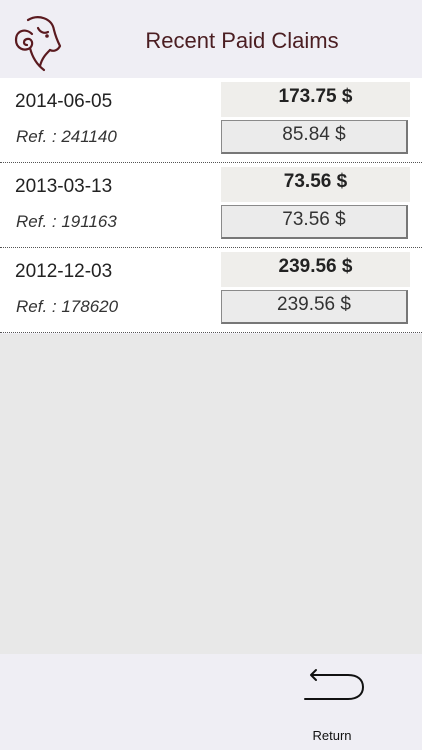 This screenshot has height=750, width=422. I want to click on claim-total-amount: 73.56 $, so click(315, 184).